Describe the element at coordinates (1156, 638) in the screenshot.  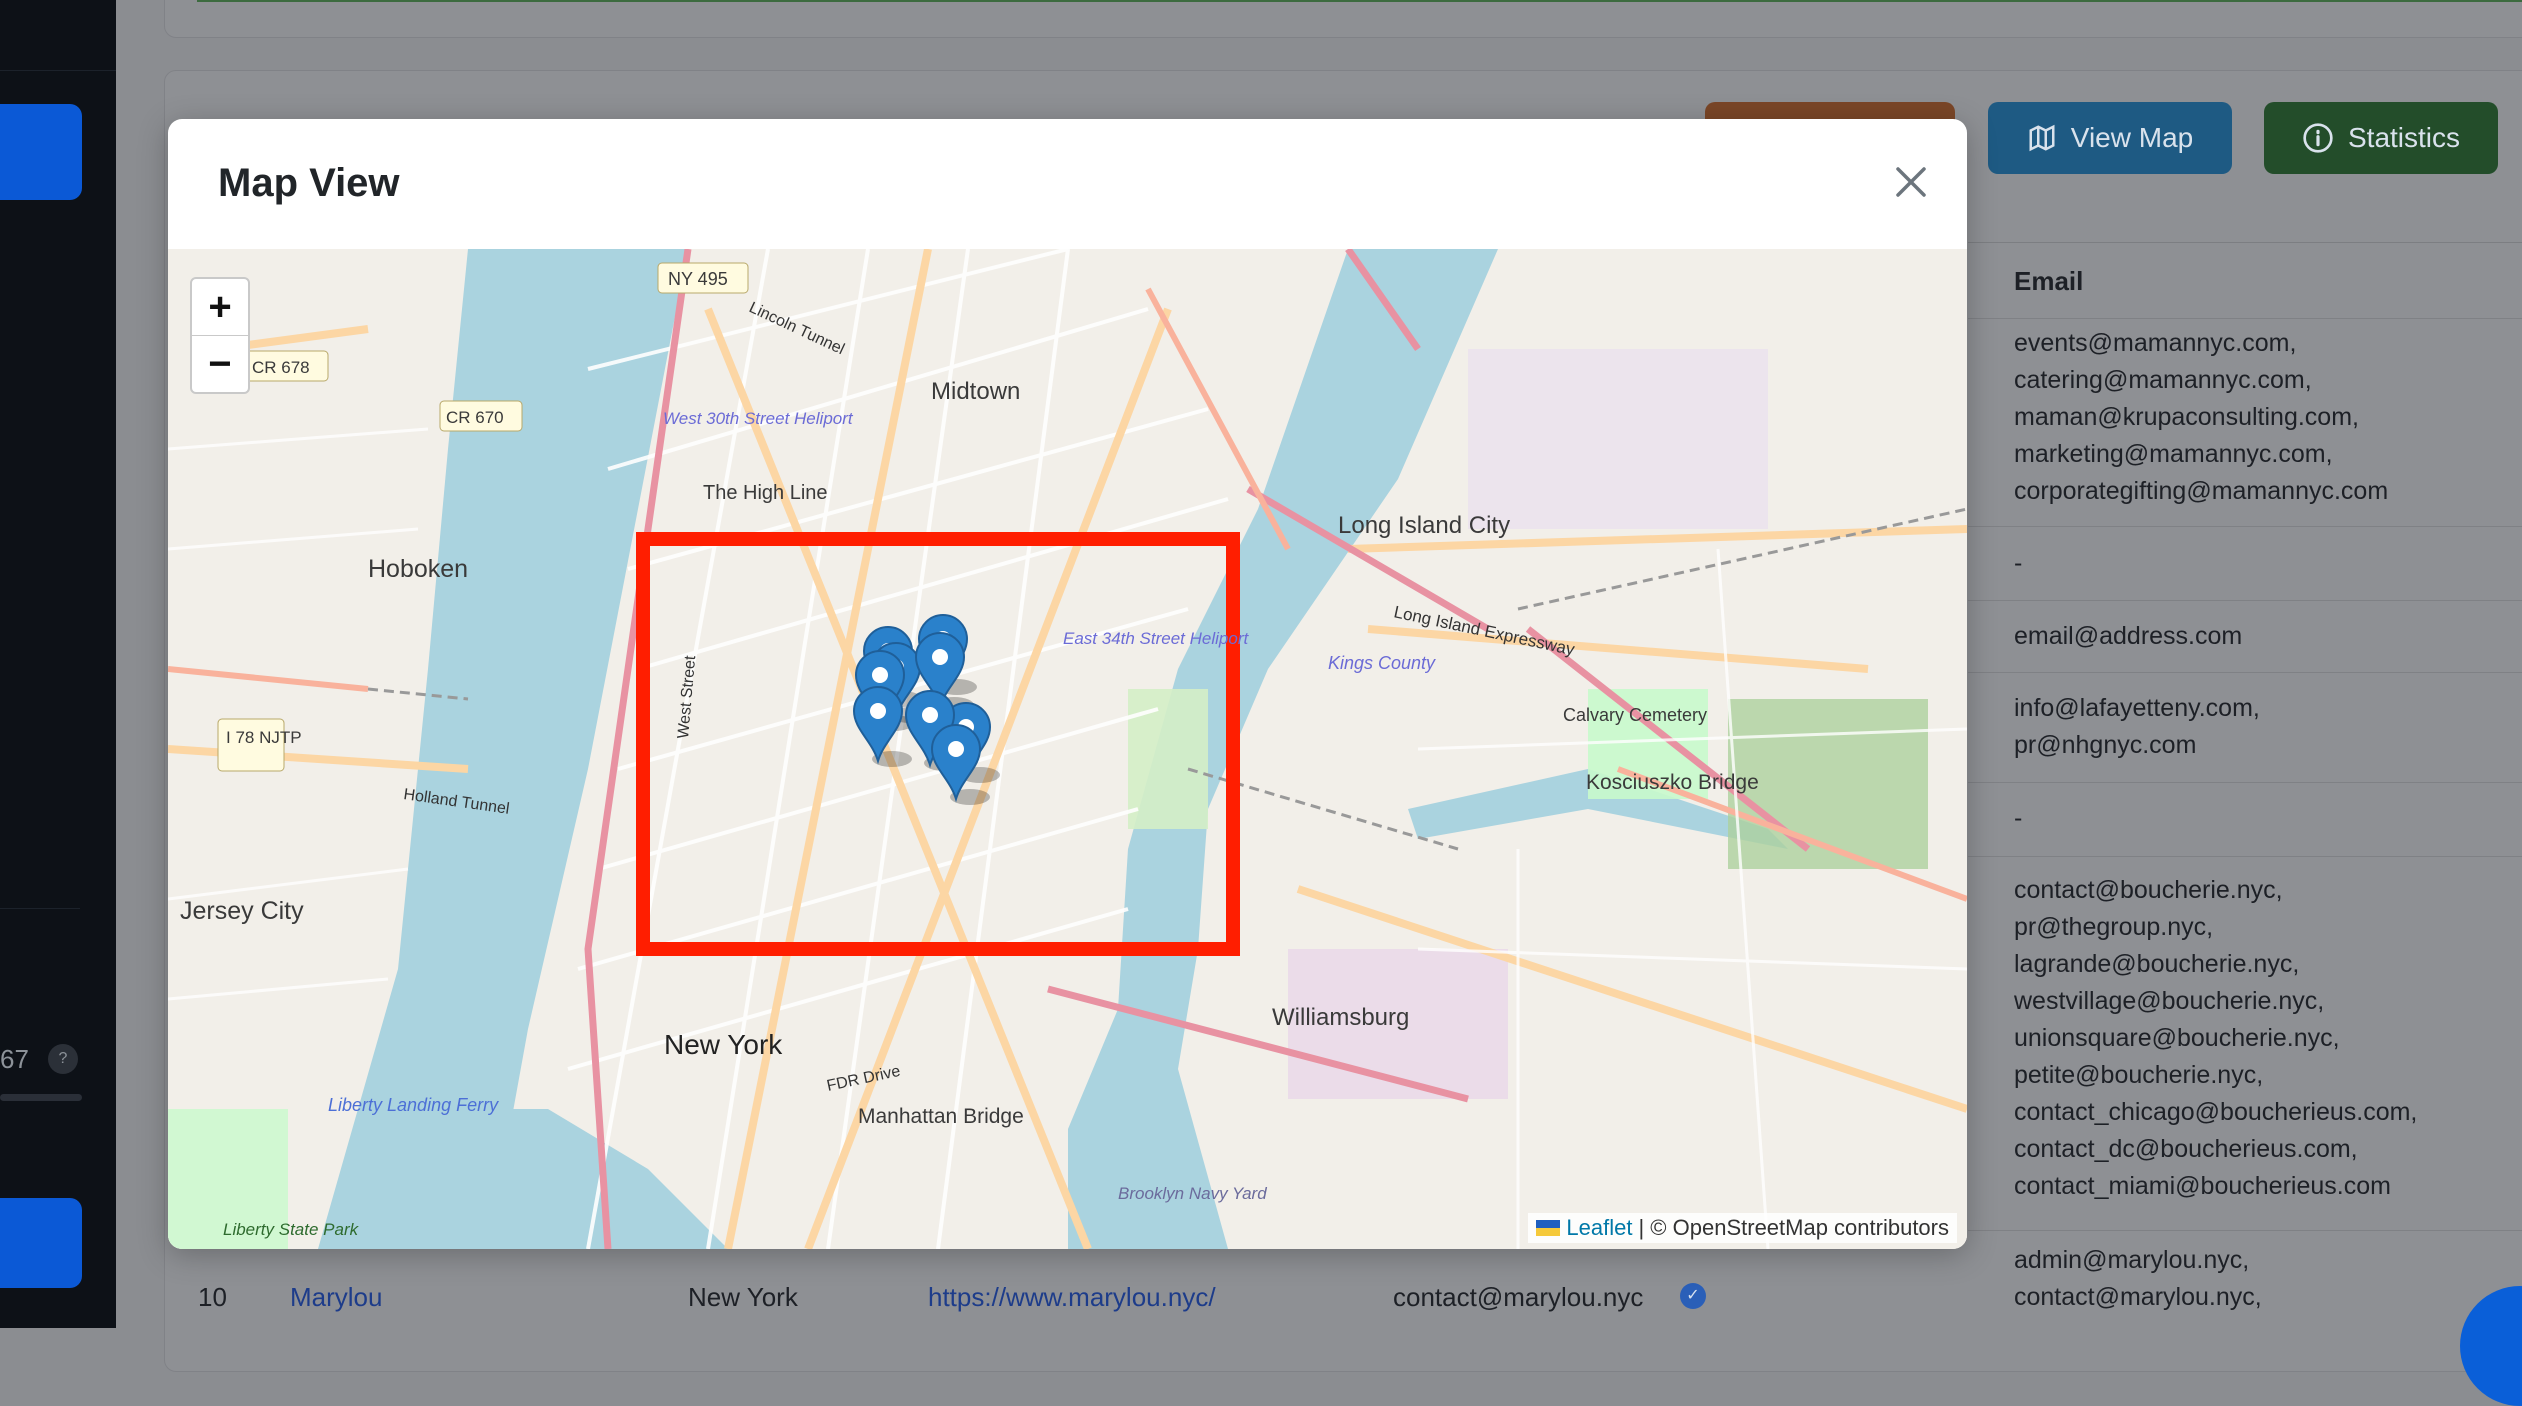
I see `label-east-34th-heliport: East 34th Street Heliport` at that location.